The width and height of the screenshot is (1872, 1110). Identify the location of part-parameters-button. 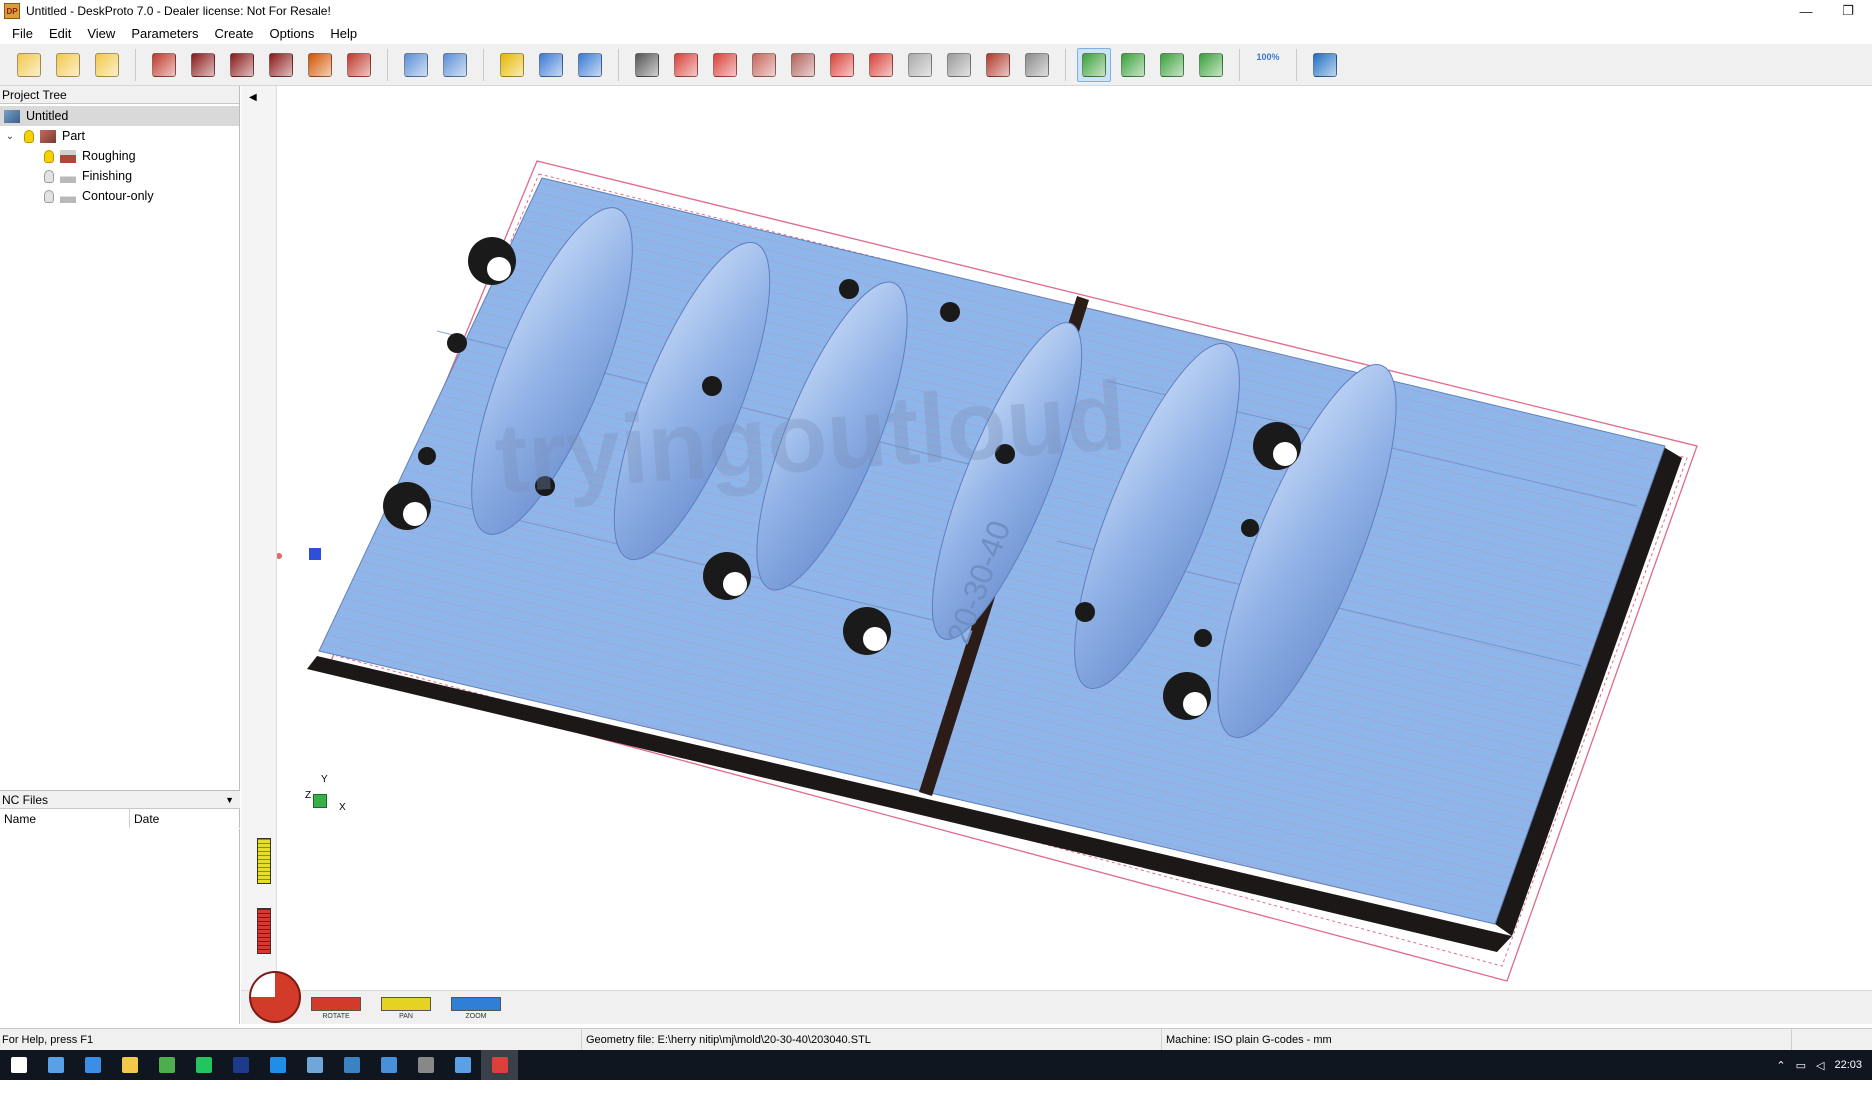
(203, 65).